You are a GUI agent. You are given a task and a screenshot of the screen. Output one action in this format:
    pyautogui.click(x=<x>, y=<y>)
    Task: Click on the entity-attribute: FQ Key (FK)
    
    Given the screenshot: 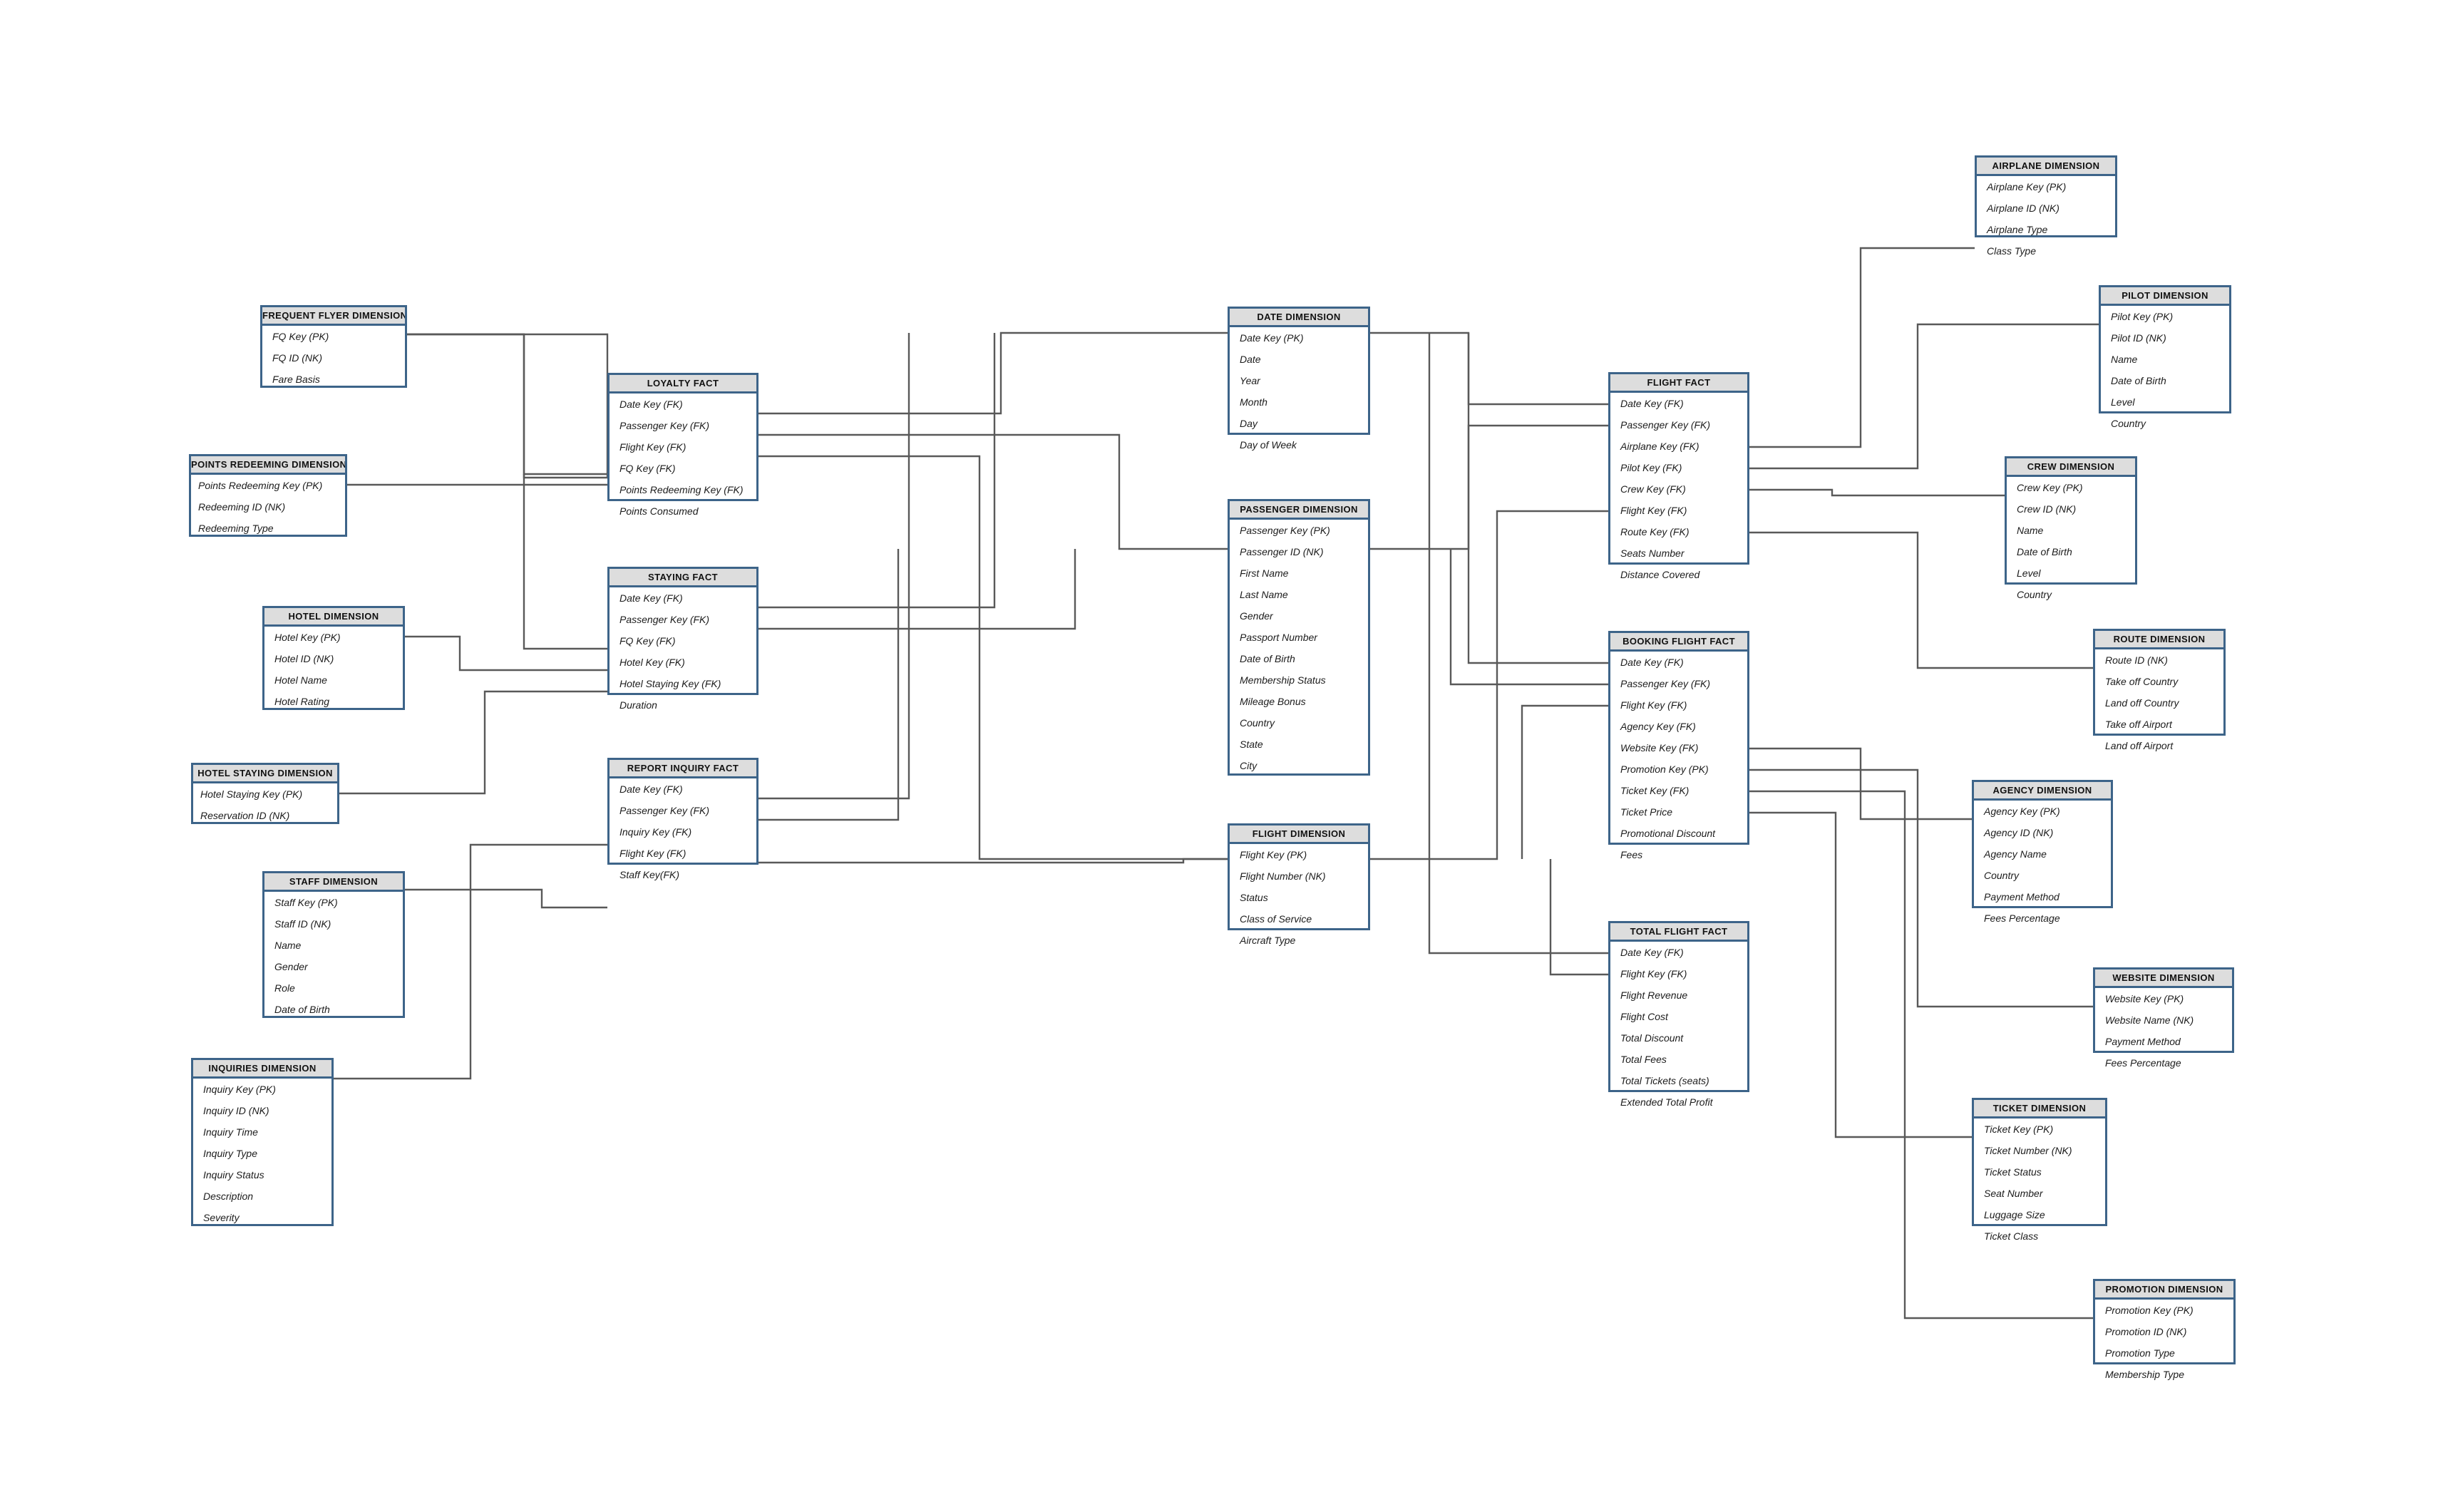 What is the action you would take?
    pyautogui.click(x=647, y=468)
    